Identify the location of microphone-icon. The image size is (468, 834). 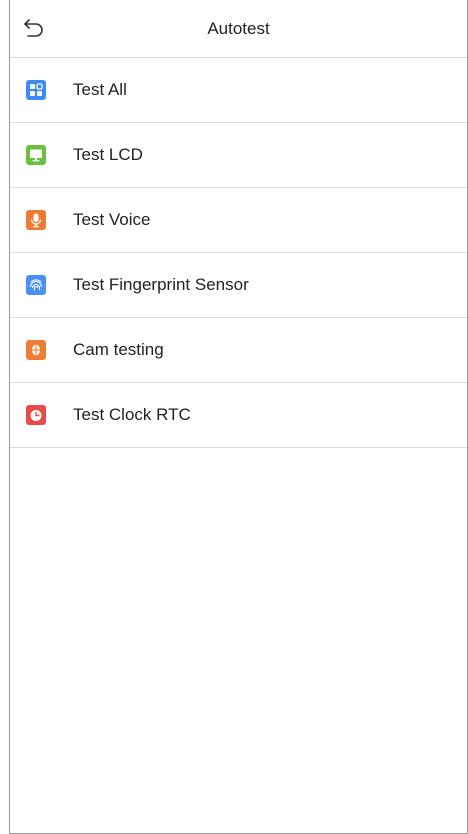
(36, 220).